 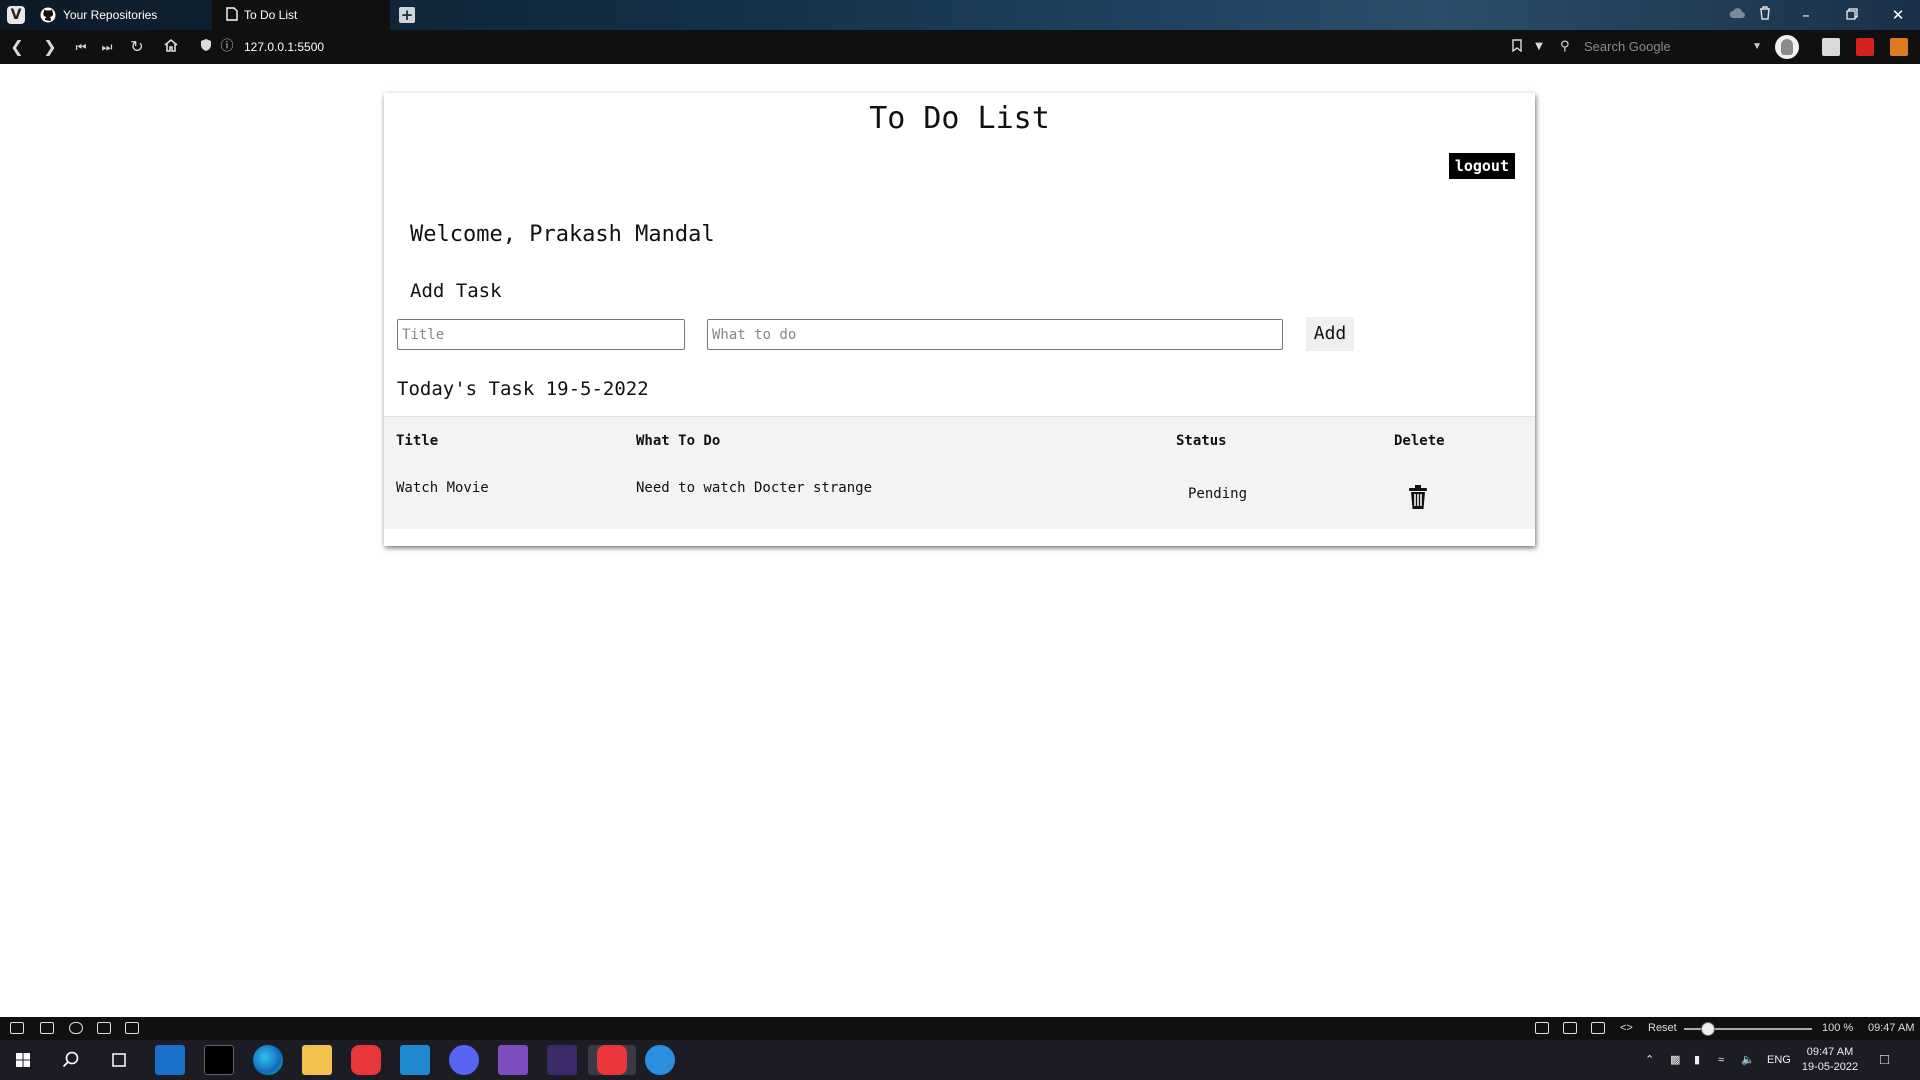 I want to click on sync-icon, so click(x=76, y=1028).